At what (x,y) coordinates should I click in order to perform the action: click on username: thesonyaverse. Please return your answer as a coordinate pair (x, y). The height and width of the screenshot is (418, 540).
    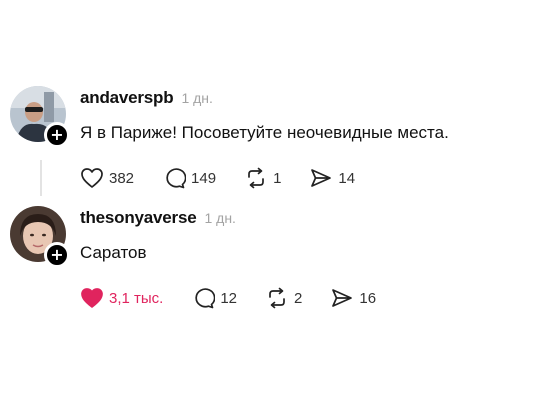
    Looking at the image, I should click on (138, 218).